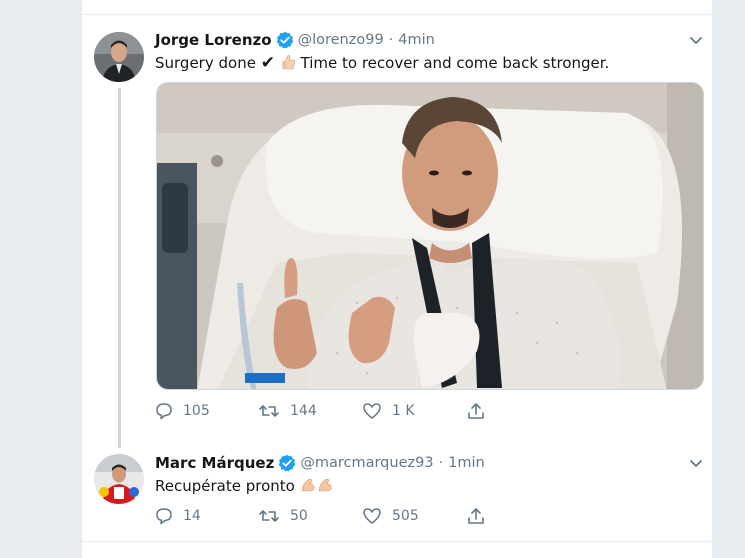 This screenshot has height=558, width=745. What do you see at coordinates (466, 463) in the screenshot?
I see `tweet-timestamp: 1min` at bounding box center [466, 463].